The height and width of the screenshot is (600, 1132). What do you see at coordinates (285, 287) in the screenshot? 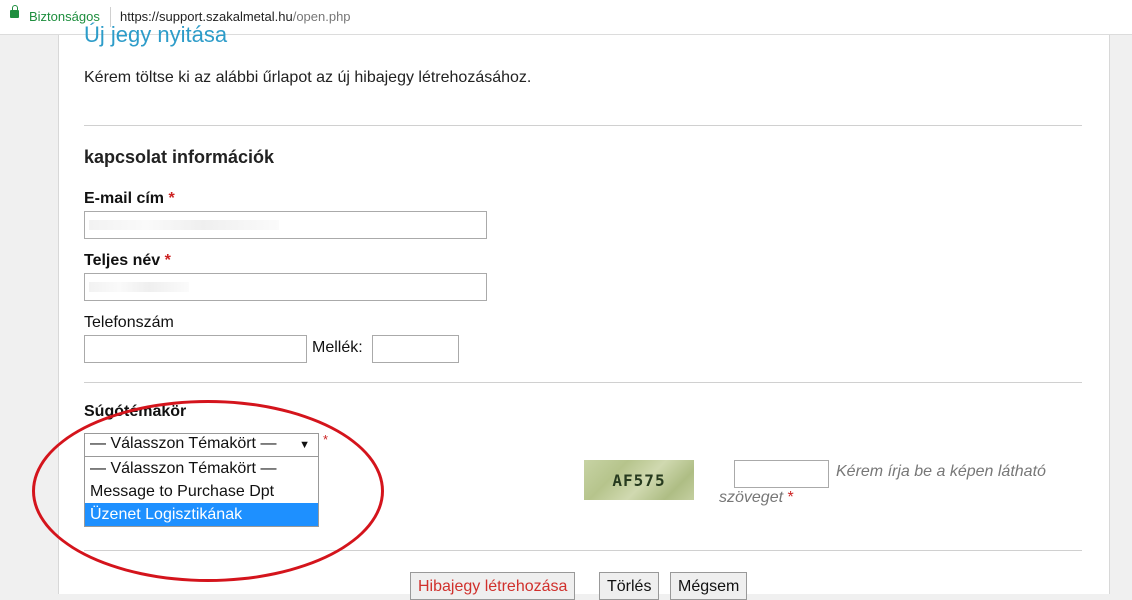
I see `full-name-field` at bounding box center [285, 287].